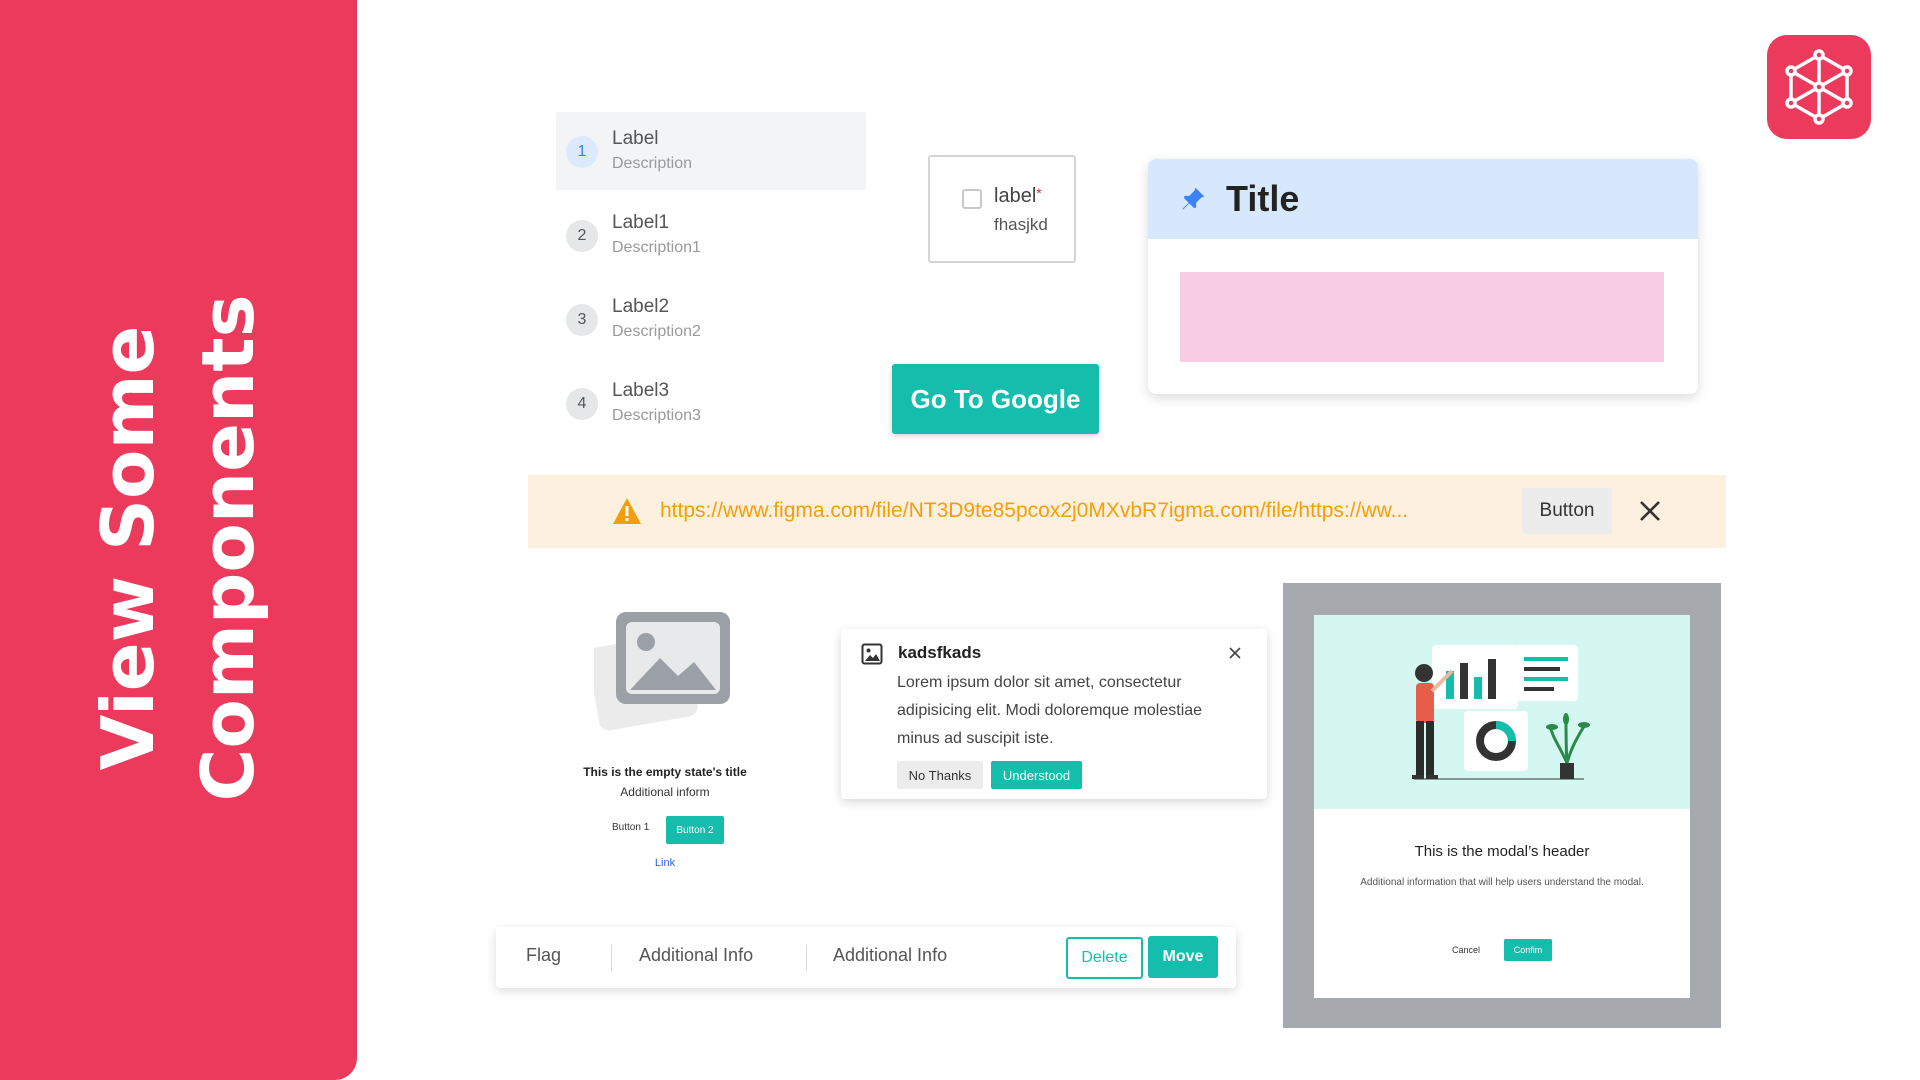  I want to click on step-number: 4, so click(582, 404).